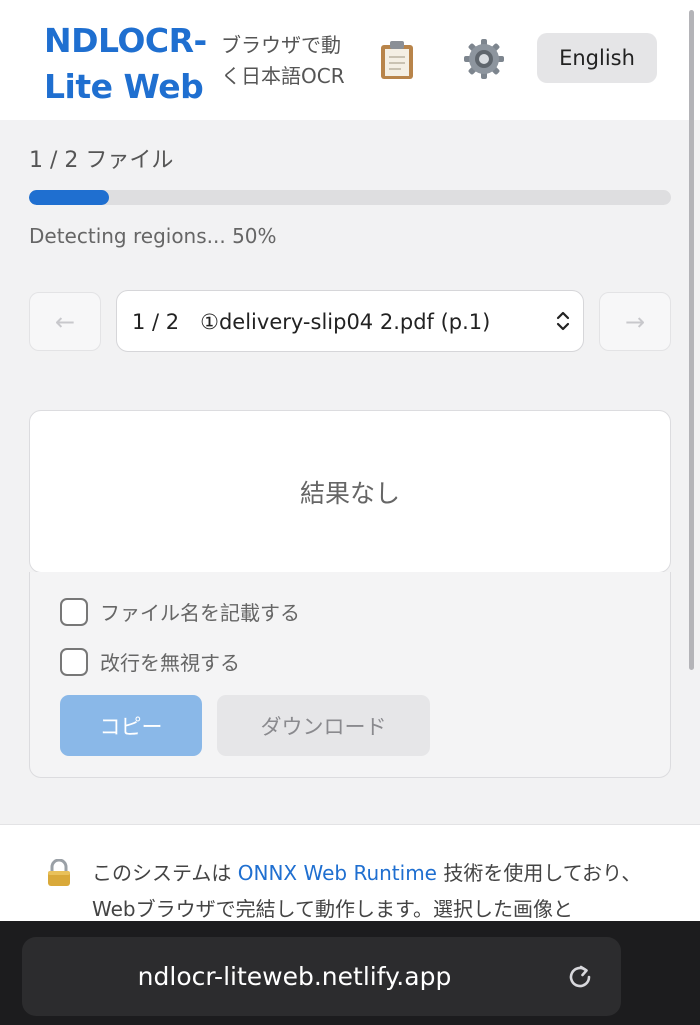 This screenshot has width=700, height=1025. What do you see at coordinates (153, 236) in the screenshot?
I see `progress-status: Detecting regions... 50%` at bounding box center [153, 236].